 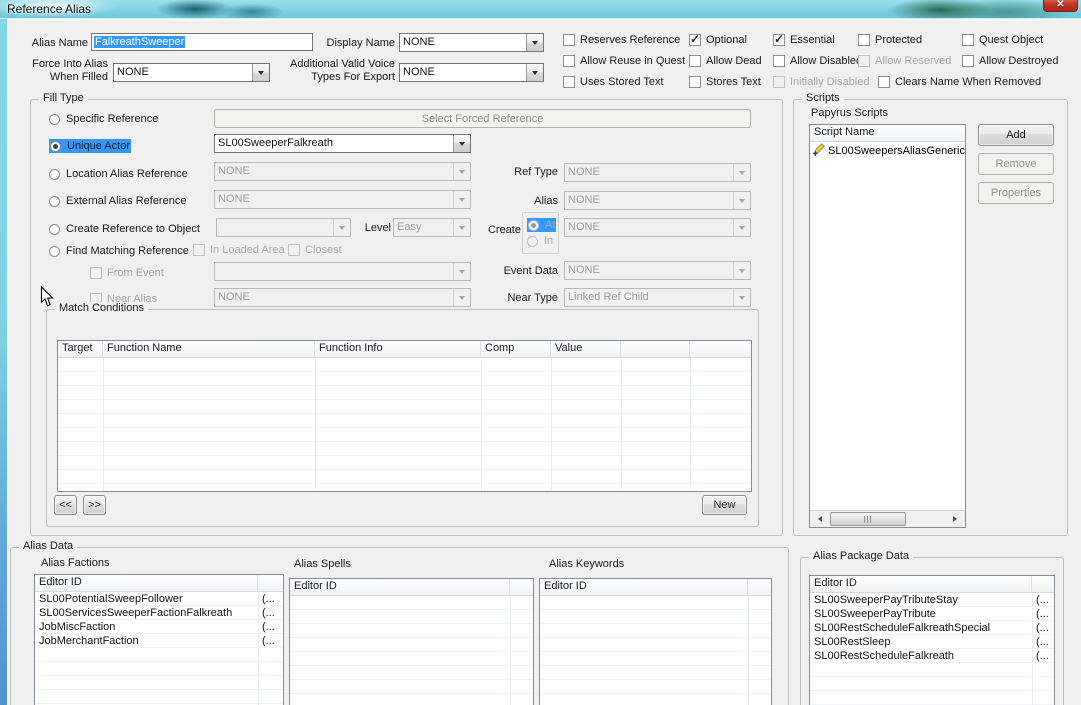 I want to click on select-forced-reference-button: Select Forced Reference, so click(x=482, y=118).